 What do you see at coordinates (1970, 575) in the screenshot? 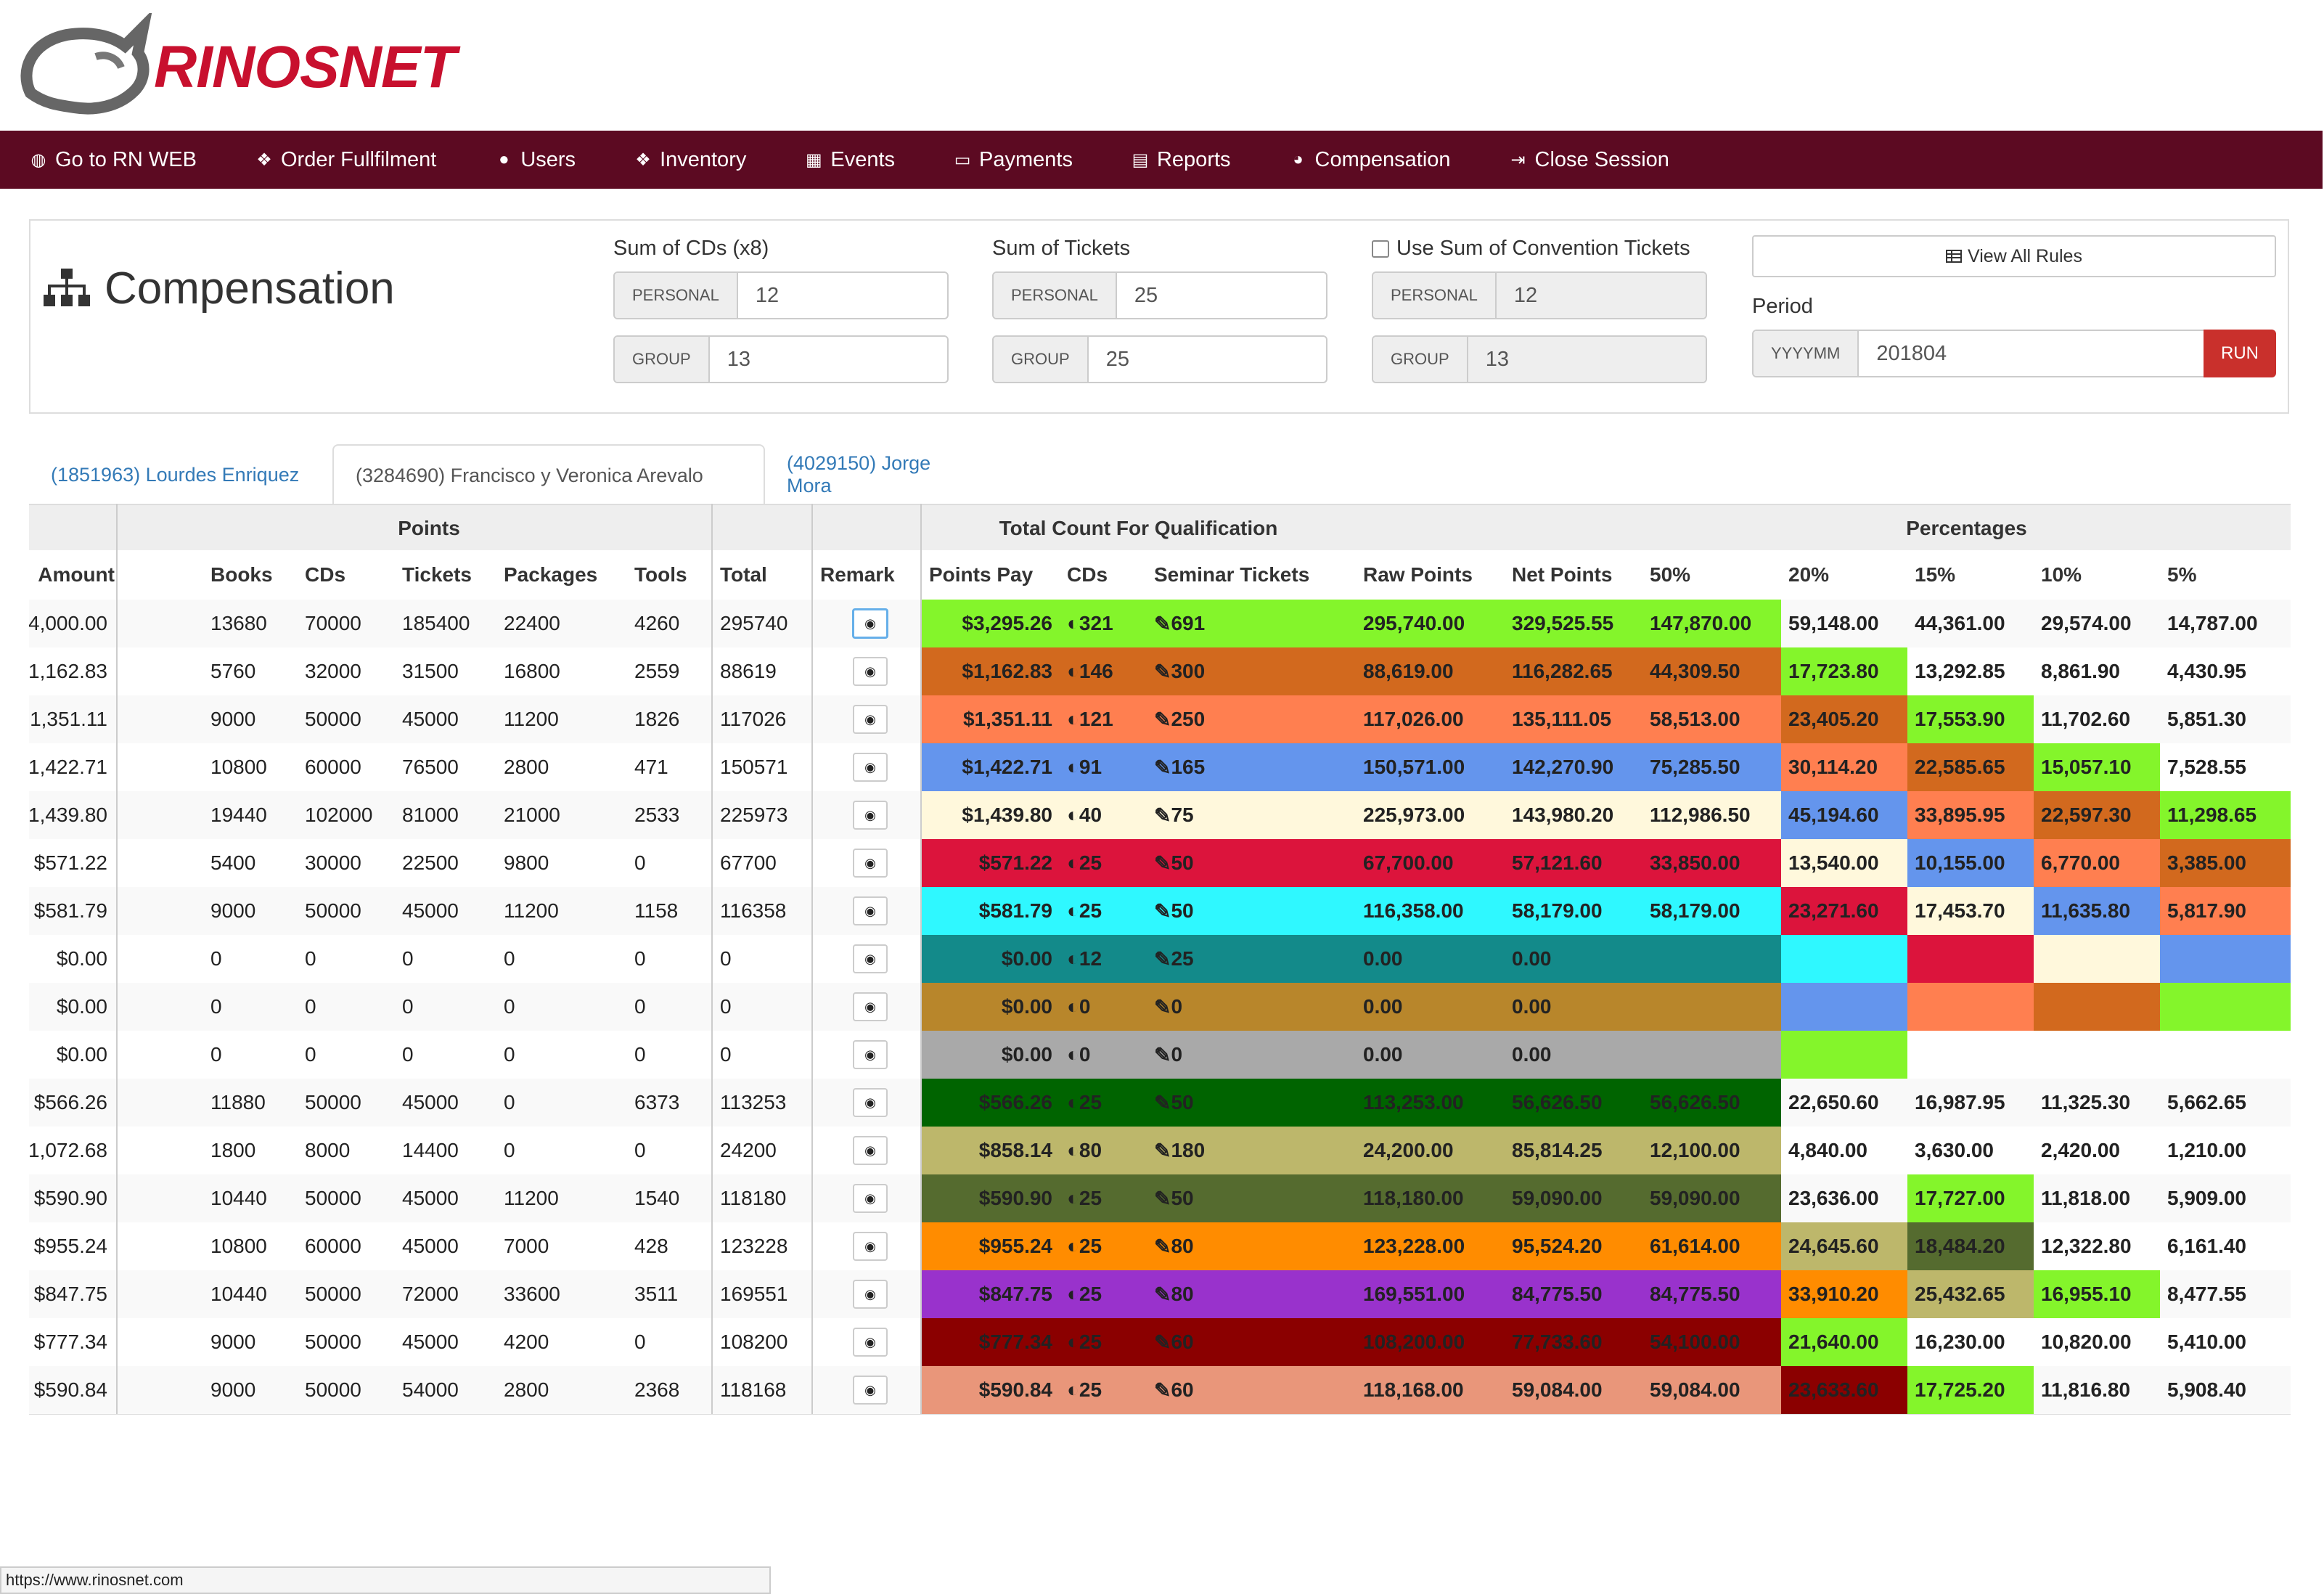
I see `column-header: 15%` at bounding box center [1970, 575].